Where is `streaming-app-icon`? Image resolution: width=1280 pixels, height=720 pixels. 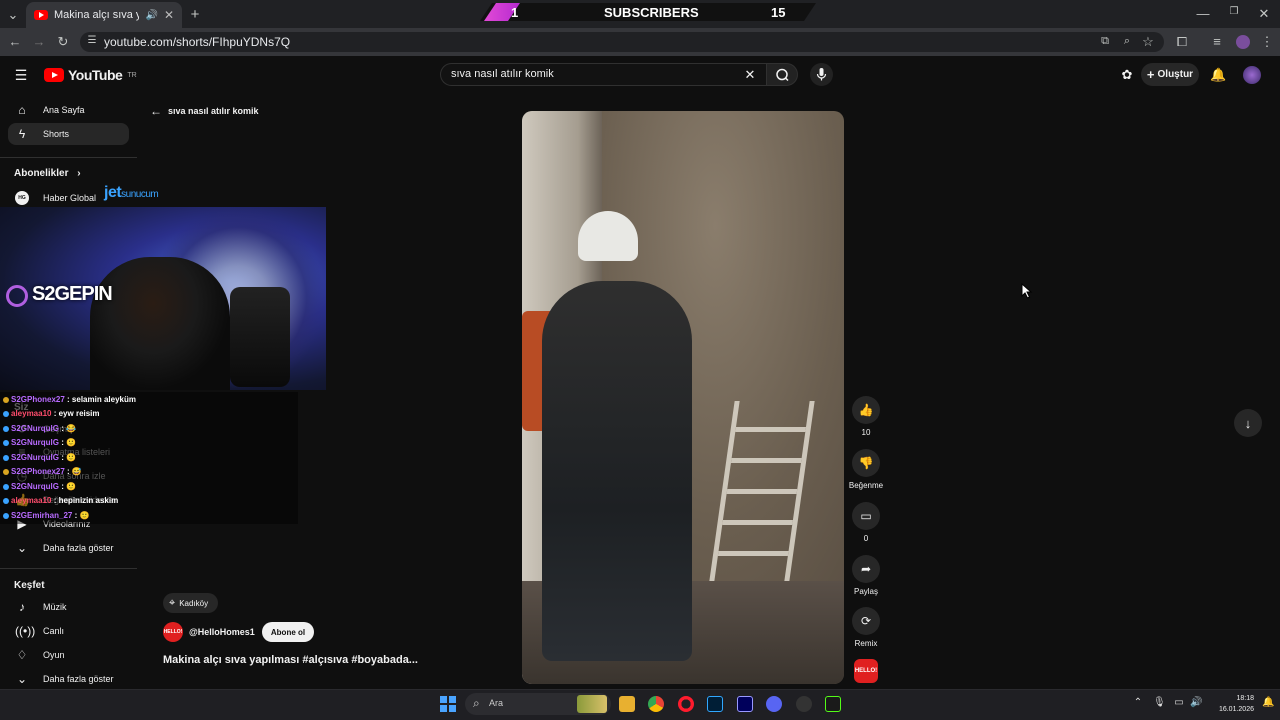
streaming-app-icon is located at coordinates (833, 704).